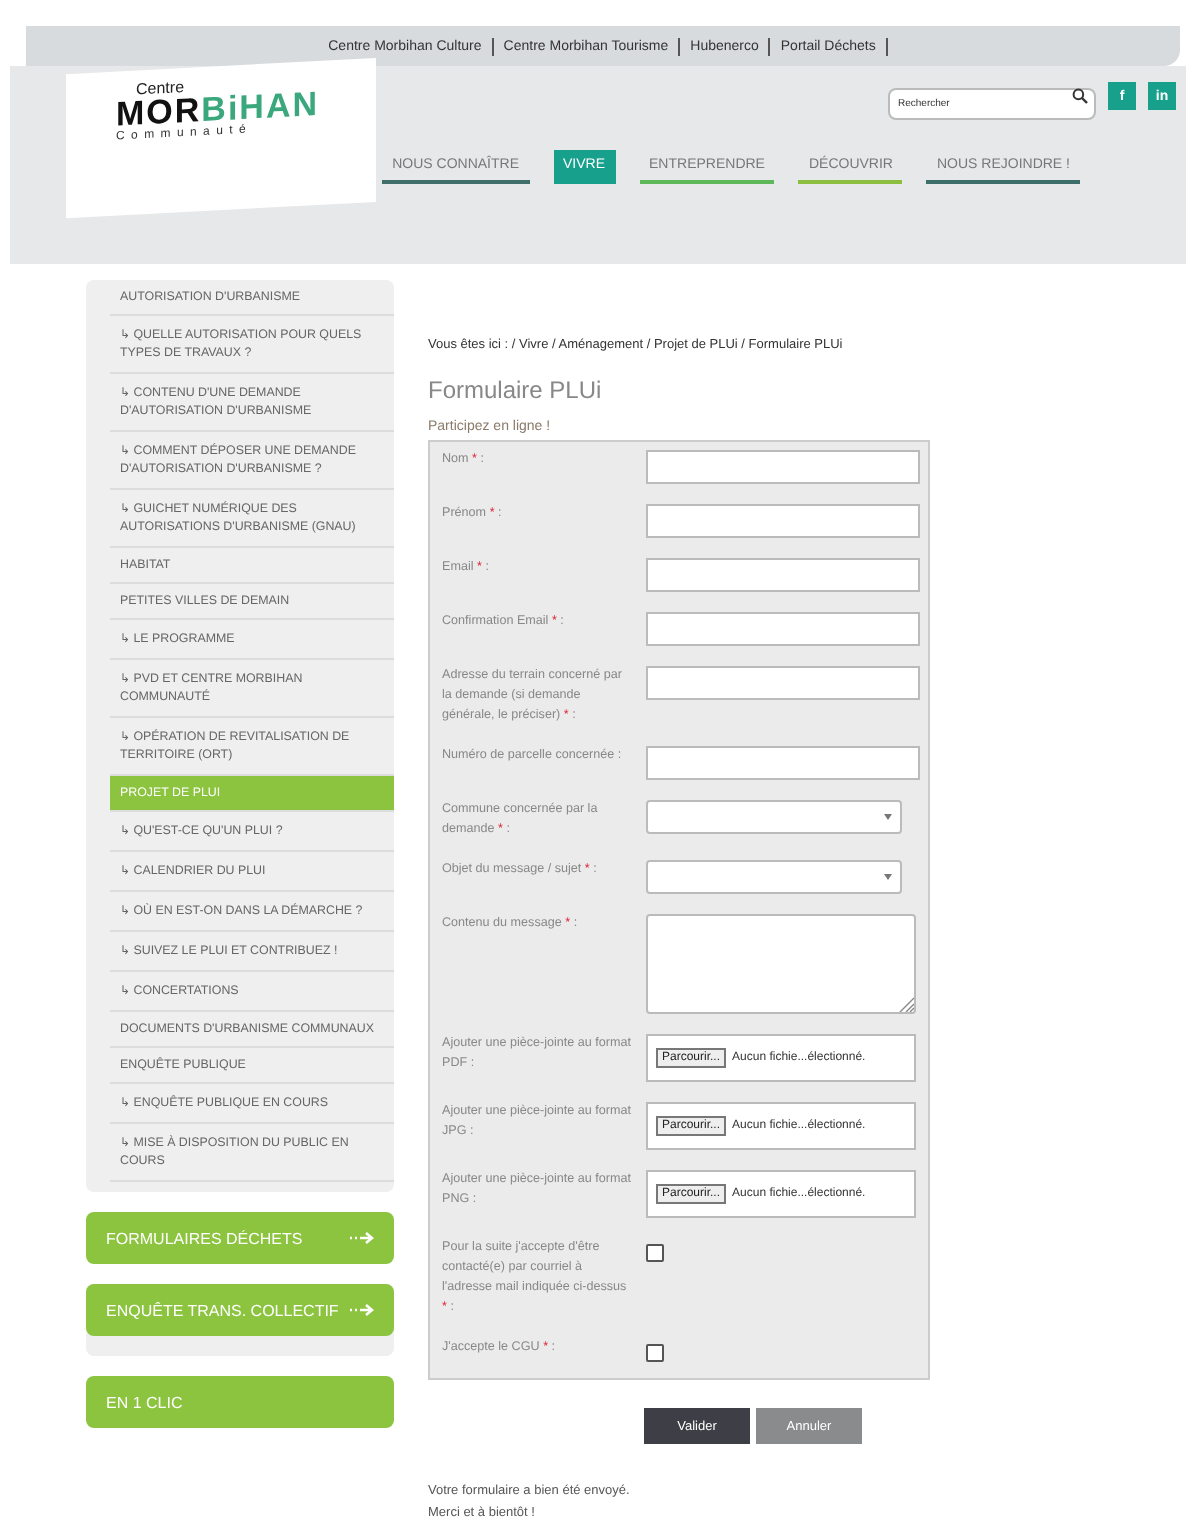  Describe the element at coordinates (906, 1004) in the screenshot. I see `resize-grip-icon` at that location.